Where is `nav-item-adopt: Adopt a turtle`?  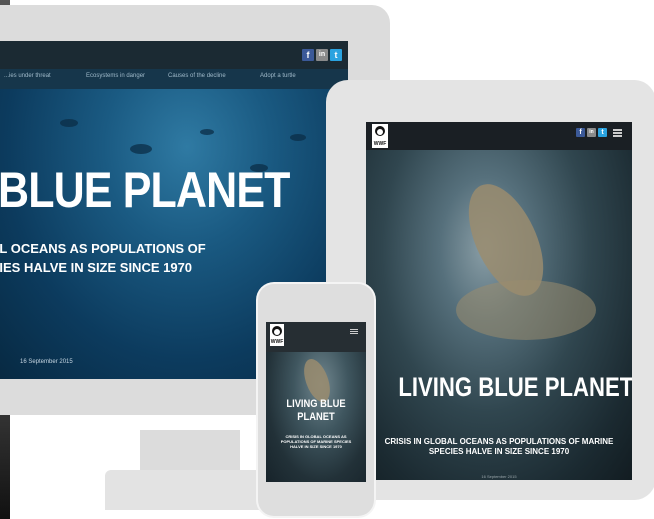 nav-item-adopt: Adopt a turtle is located at coordinates (278, 76).